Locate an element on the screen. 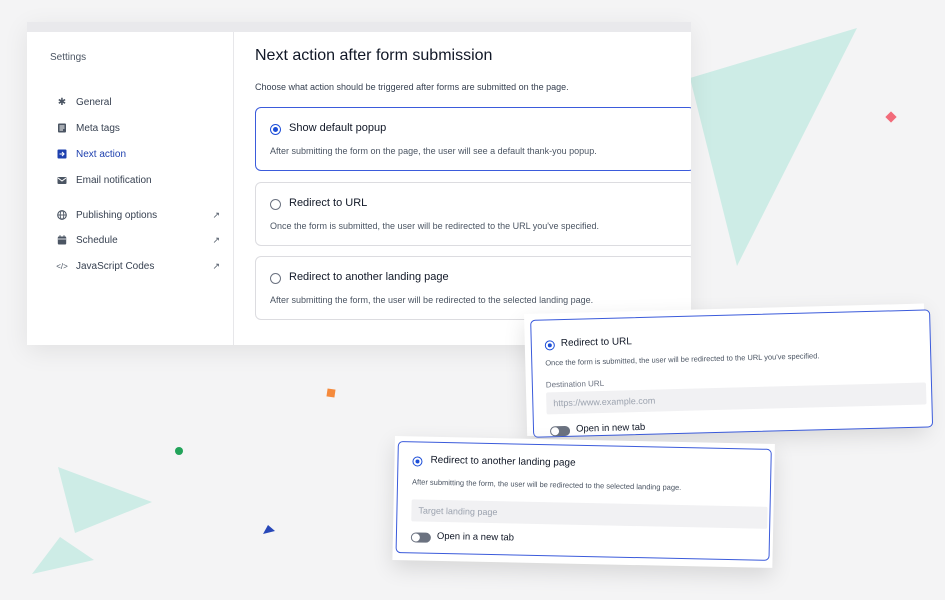 Image resolution: width=945 pixels, height=600 pixels. calendar-icon is located at coordinates (62, 240).